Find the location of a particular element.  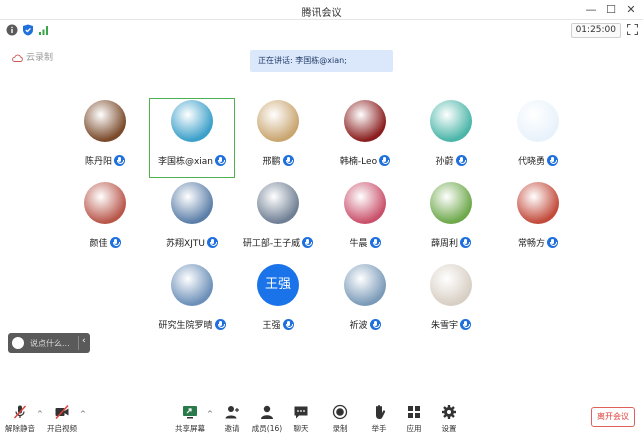

cloud-recording-label: 云录制 is located at coordinates (40, 58).